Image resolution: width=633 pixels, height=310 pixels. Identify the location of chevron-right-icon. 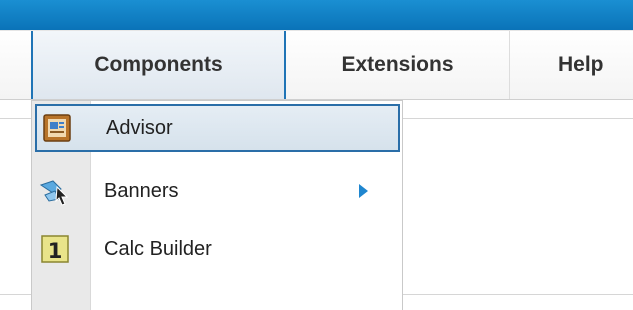
(363, 191).